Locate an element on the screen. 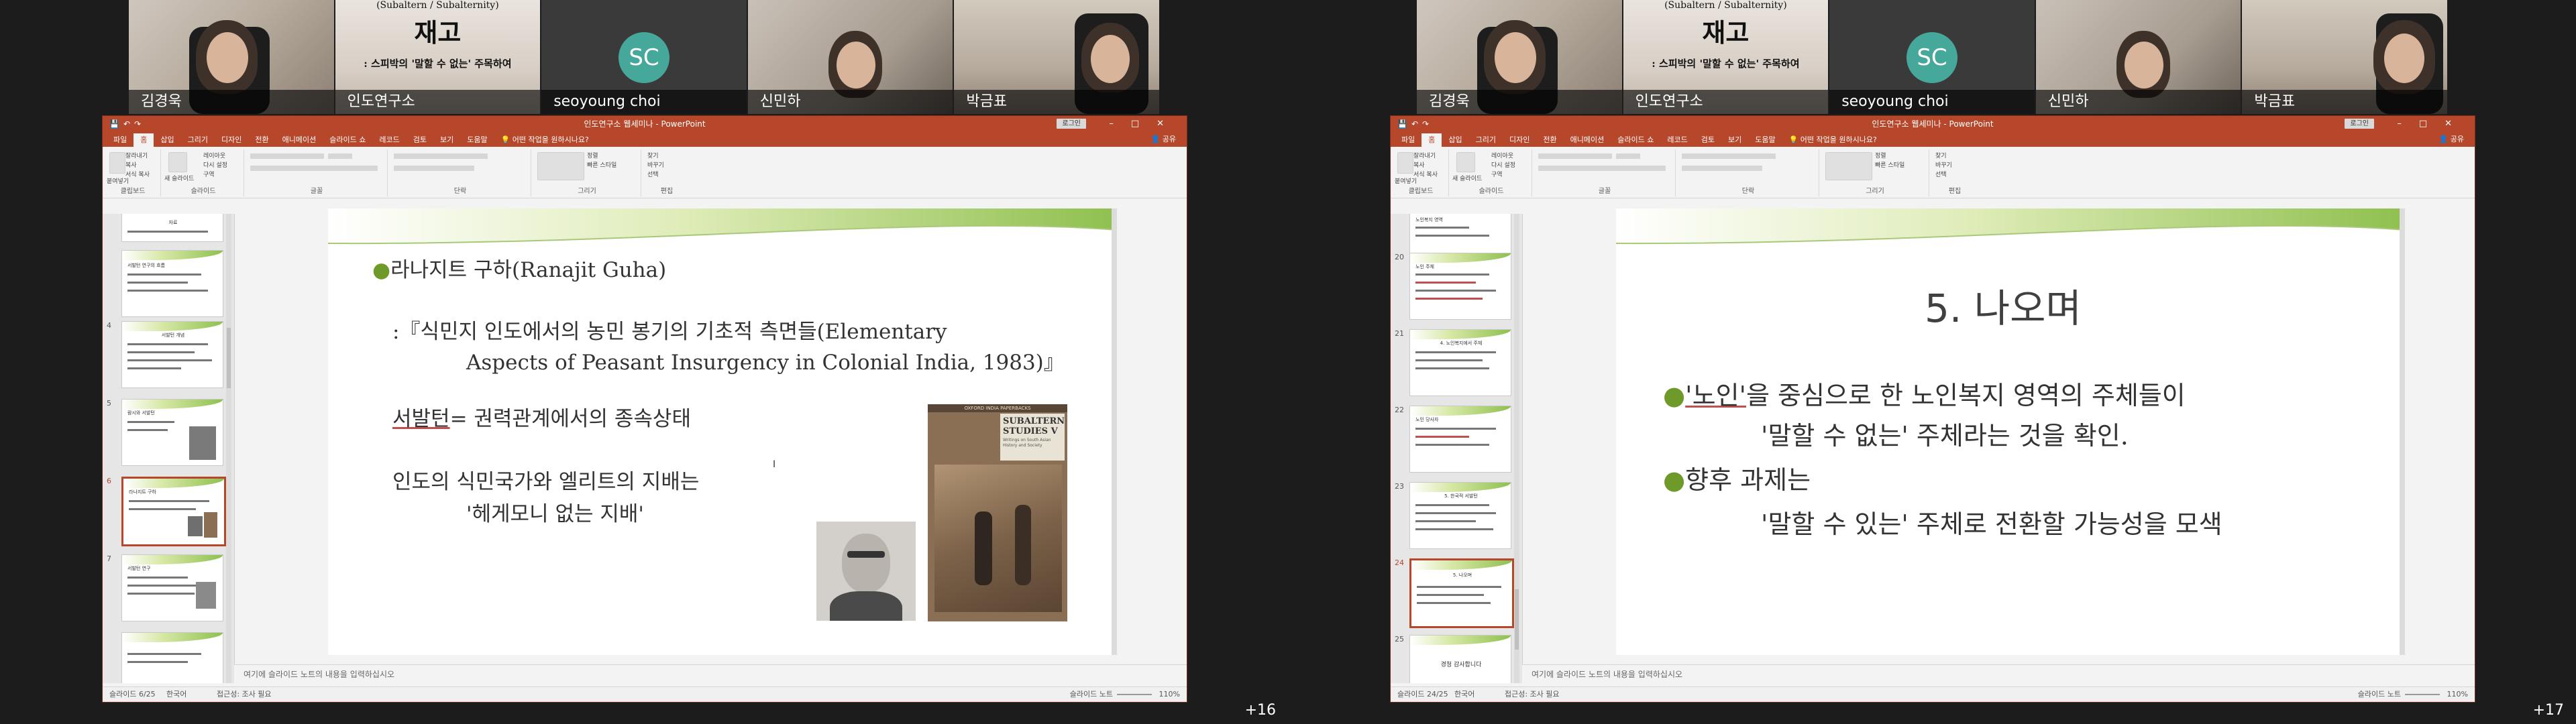 Image resolution: width=2576 pixels, height=724 pixels. slide-thumbnail: 5. 한국적 서발턴 is located at coordinates (1460, 515).